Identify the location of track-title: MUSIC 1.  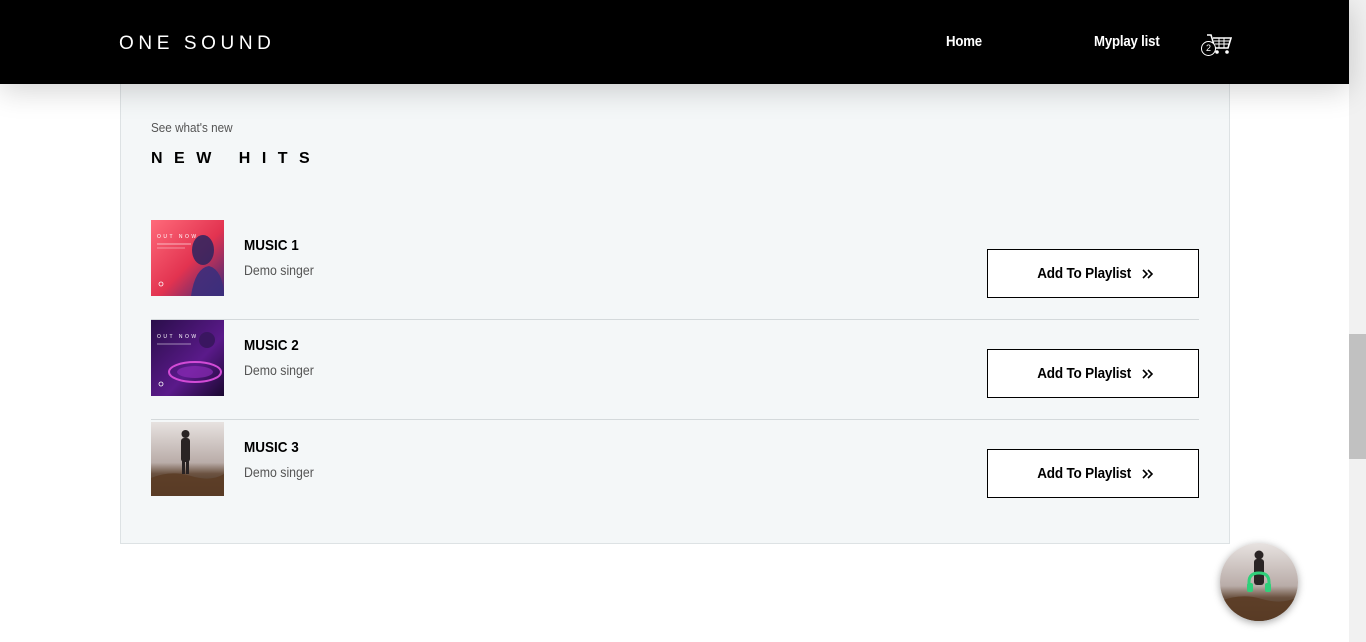
(271, 245).